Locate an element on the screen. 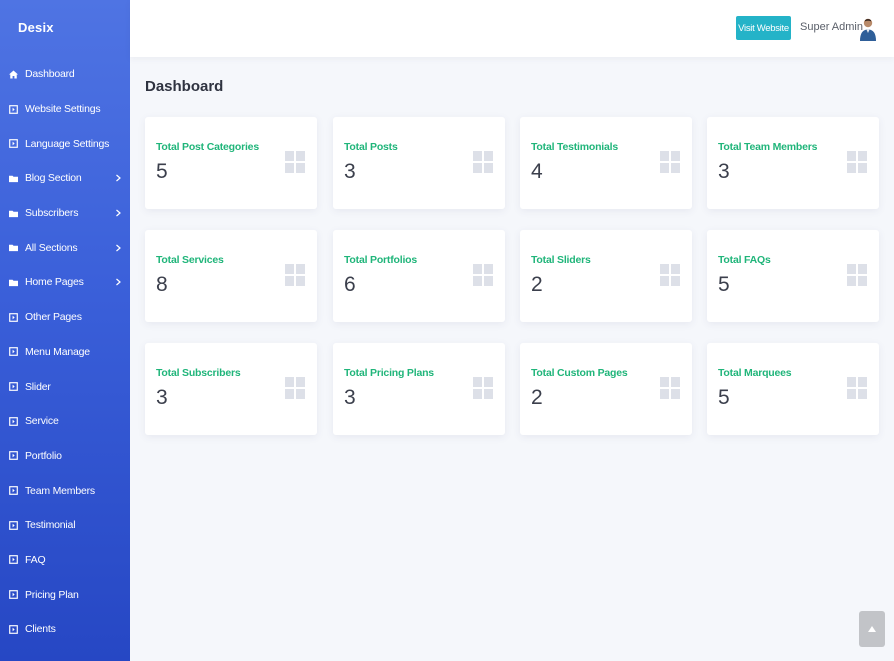 The image size is (894, 661). top-bar: Visit Website Super Admin is located at coordinates (512, 28).